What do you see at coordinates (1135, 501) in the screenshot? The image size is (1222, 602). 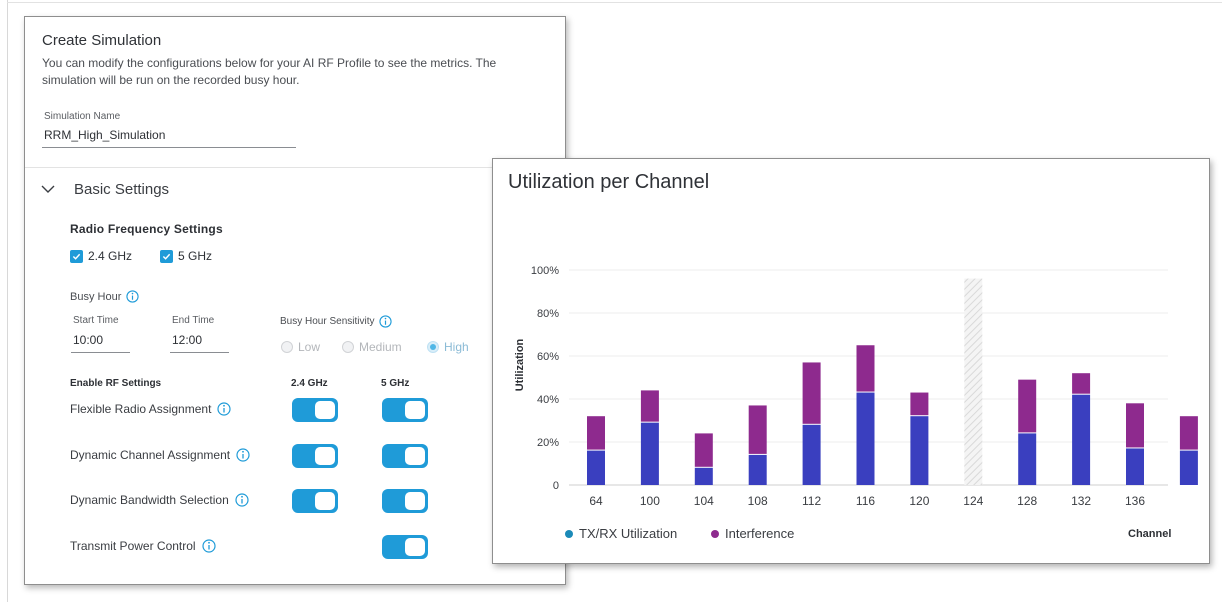 I see `x-tick-label: 136` at bounding box center [1135, 501].